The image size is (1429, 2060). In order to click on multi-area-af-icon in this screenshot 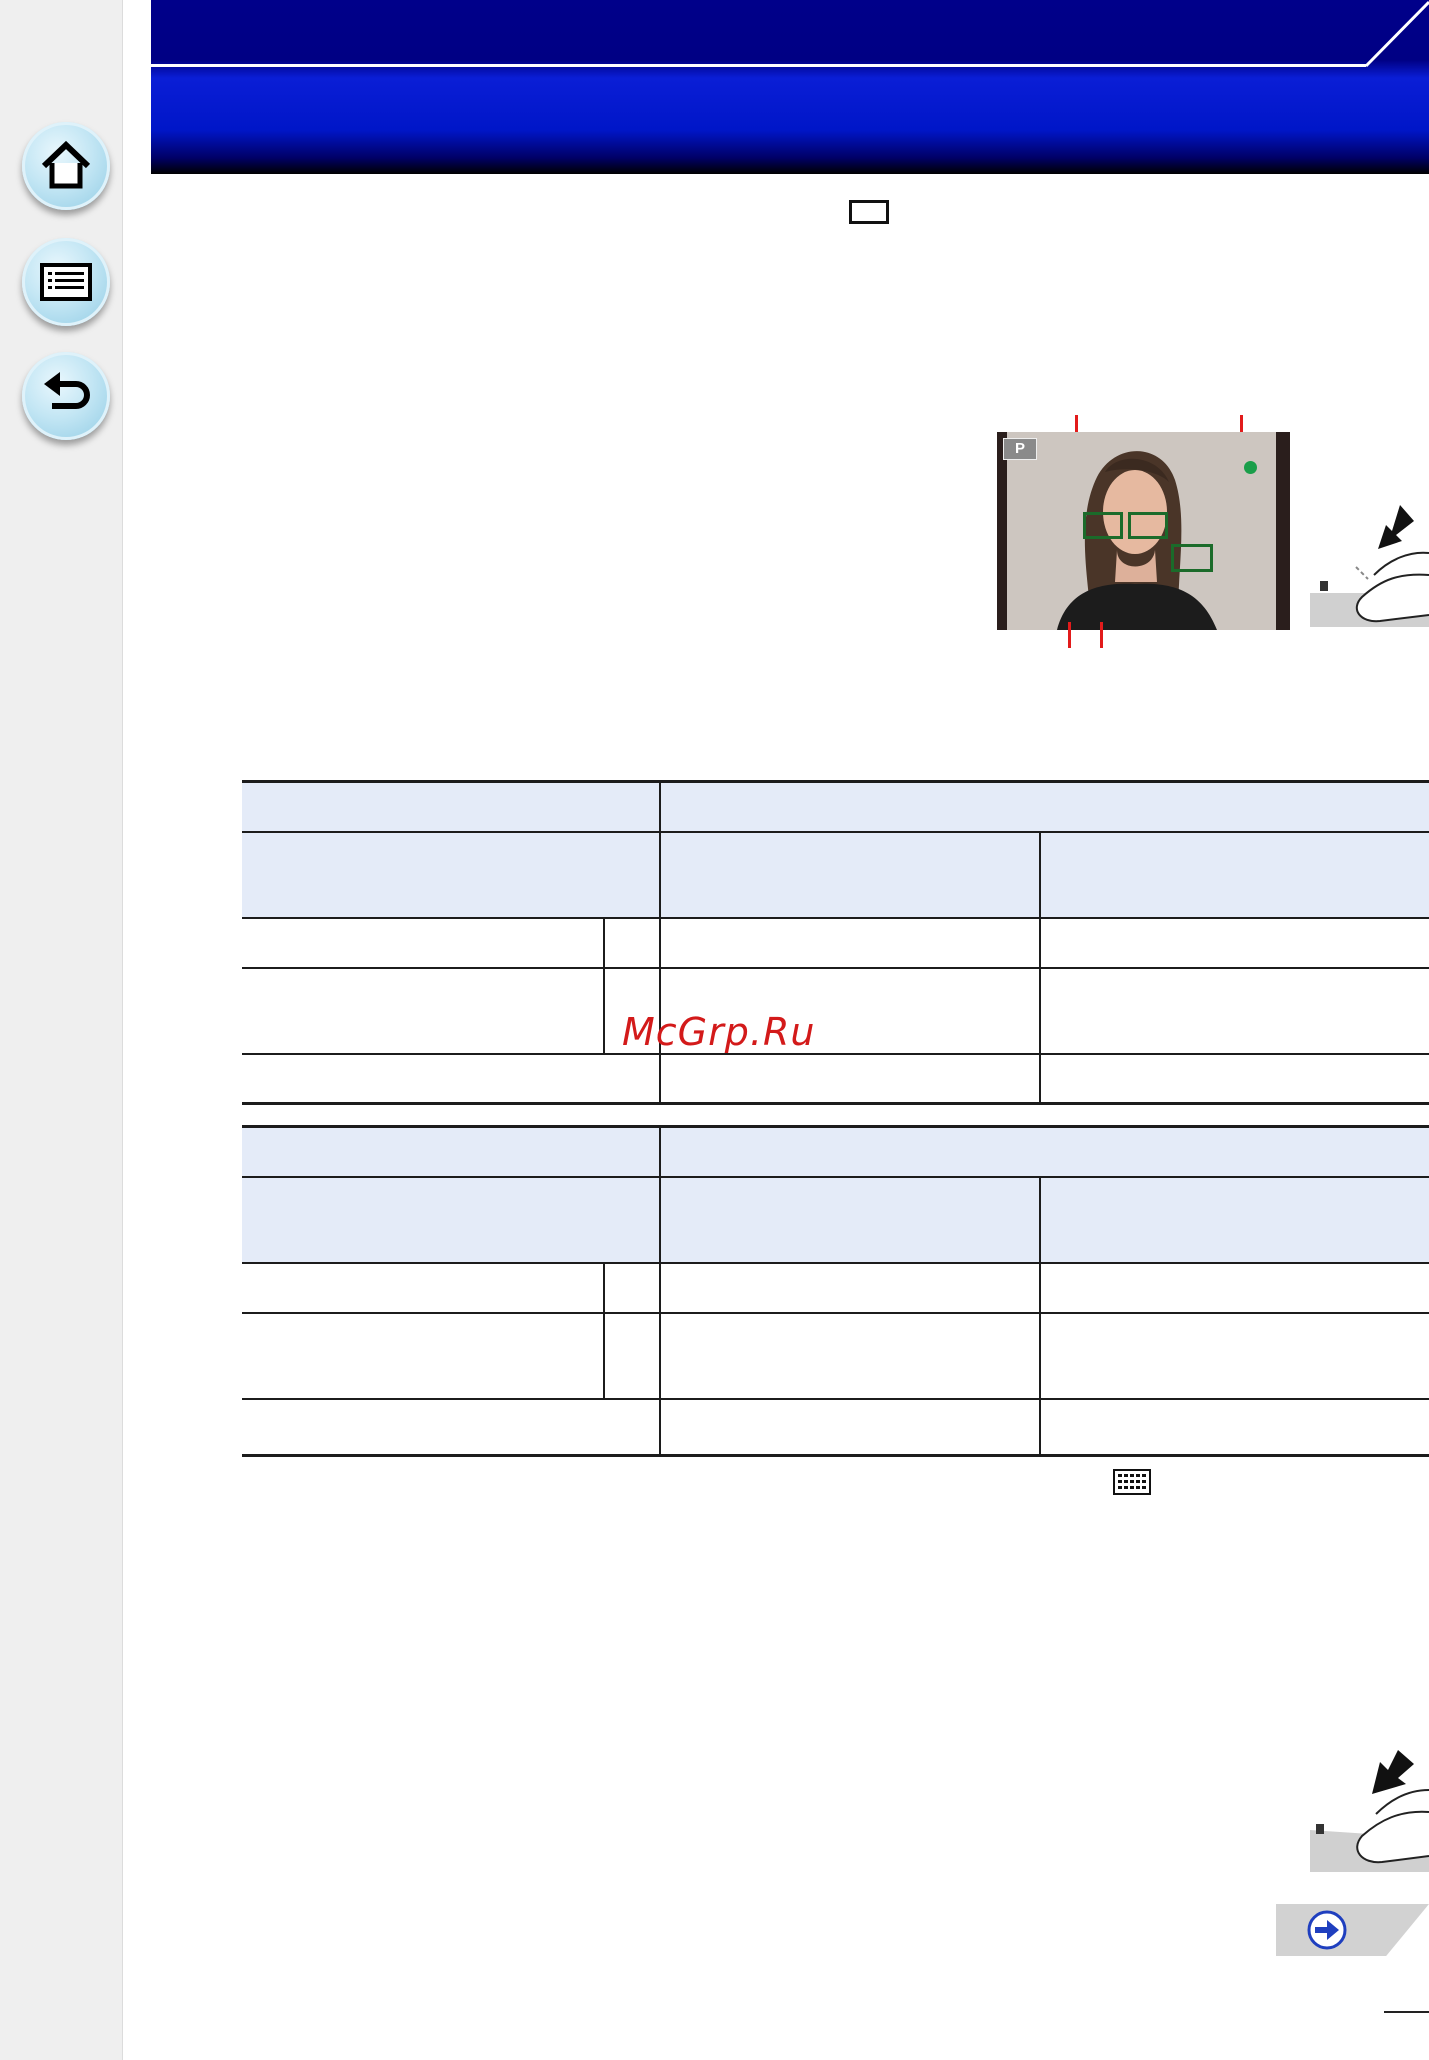, I will do `click(1132, 1482)`.